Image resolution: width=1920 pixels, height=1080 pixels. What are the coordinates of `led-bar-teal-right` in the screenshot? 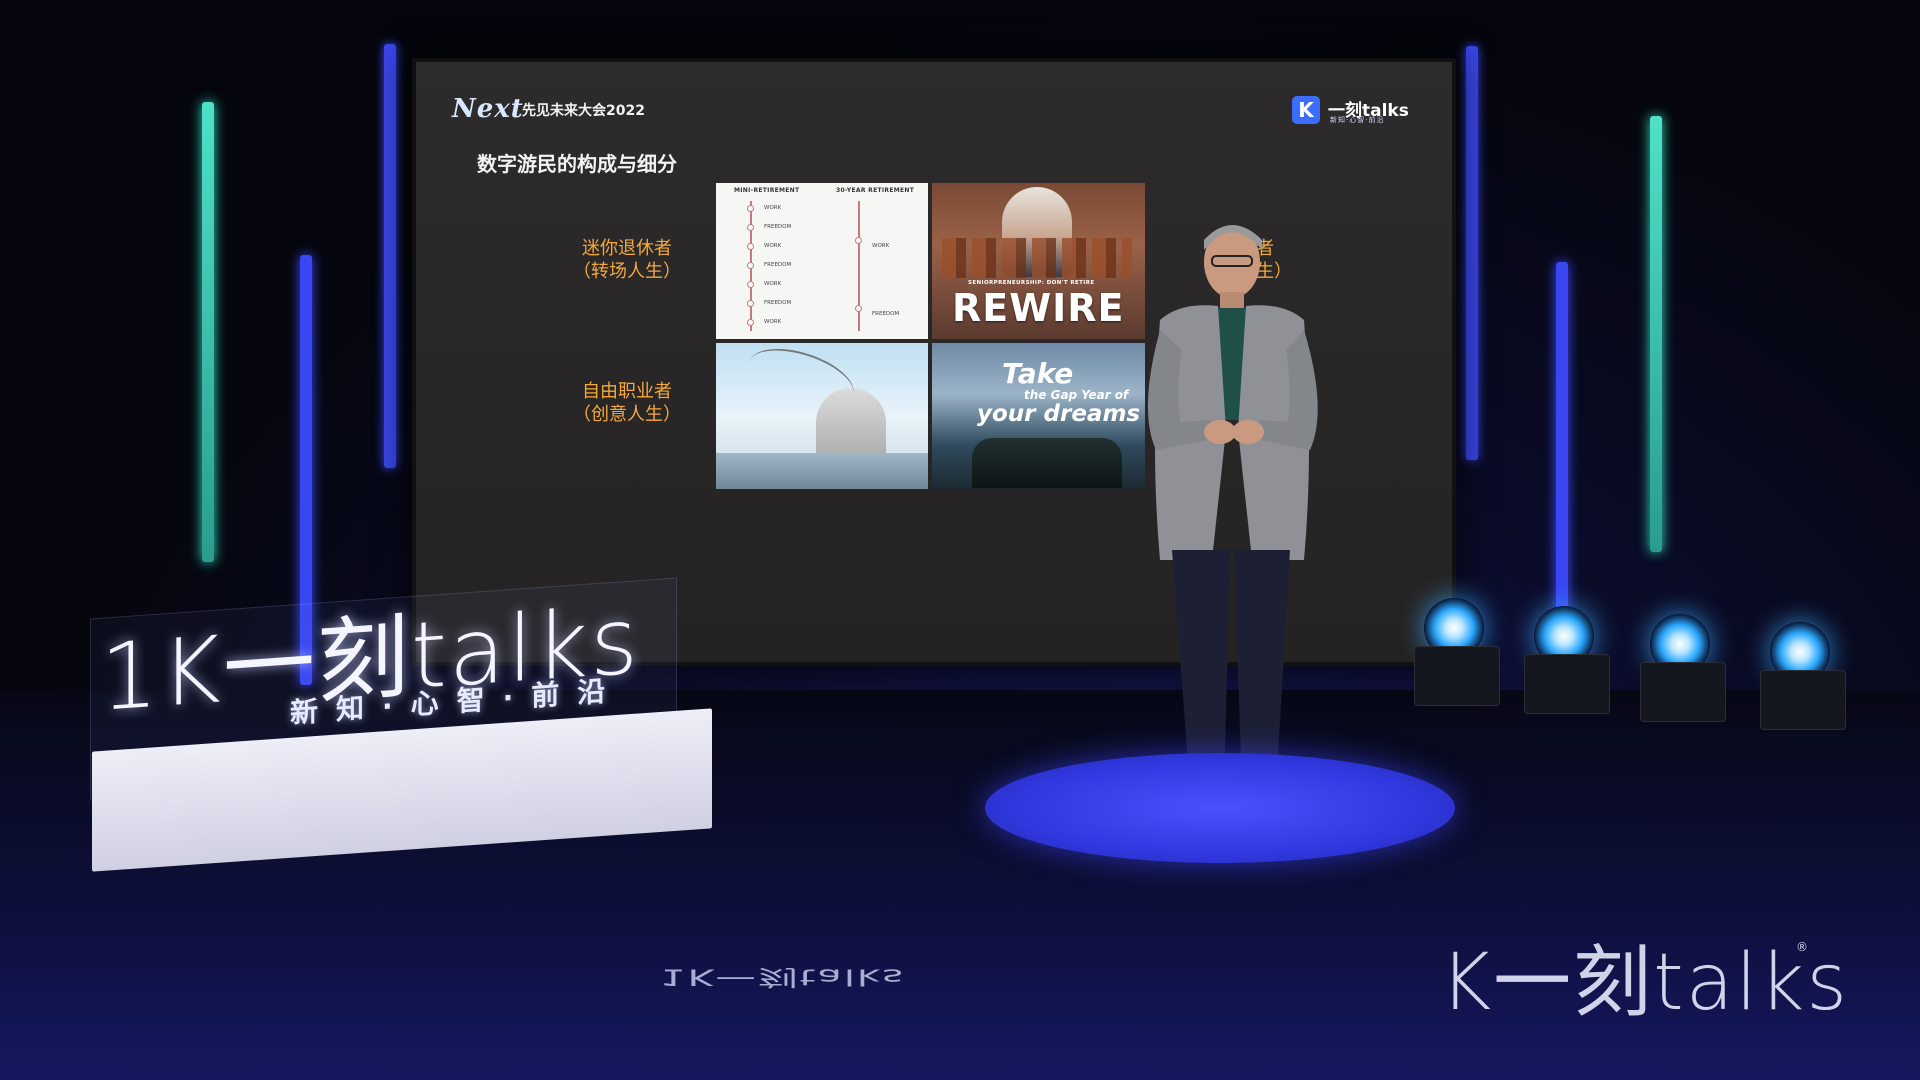 It's located at (1656, 334).